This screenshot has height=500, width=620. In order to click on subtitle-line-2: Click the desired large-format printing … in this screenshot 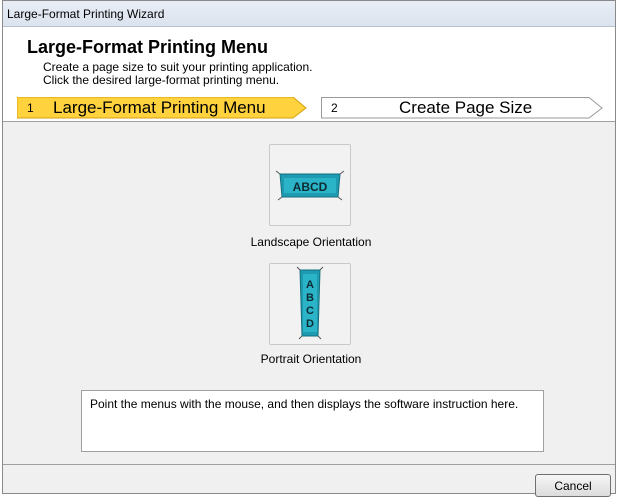, I will do `click(161, 80)`.